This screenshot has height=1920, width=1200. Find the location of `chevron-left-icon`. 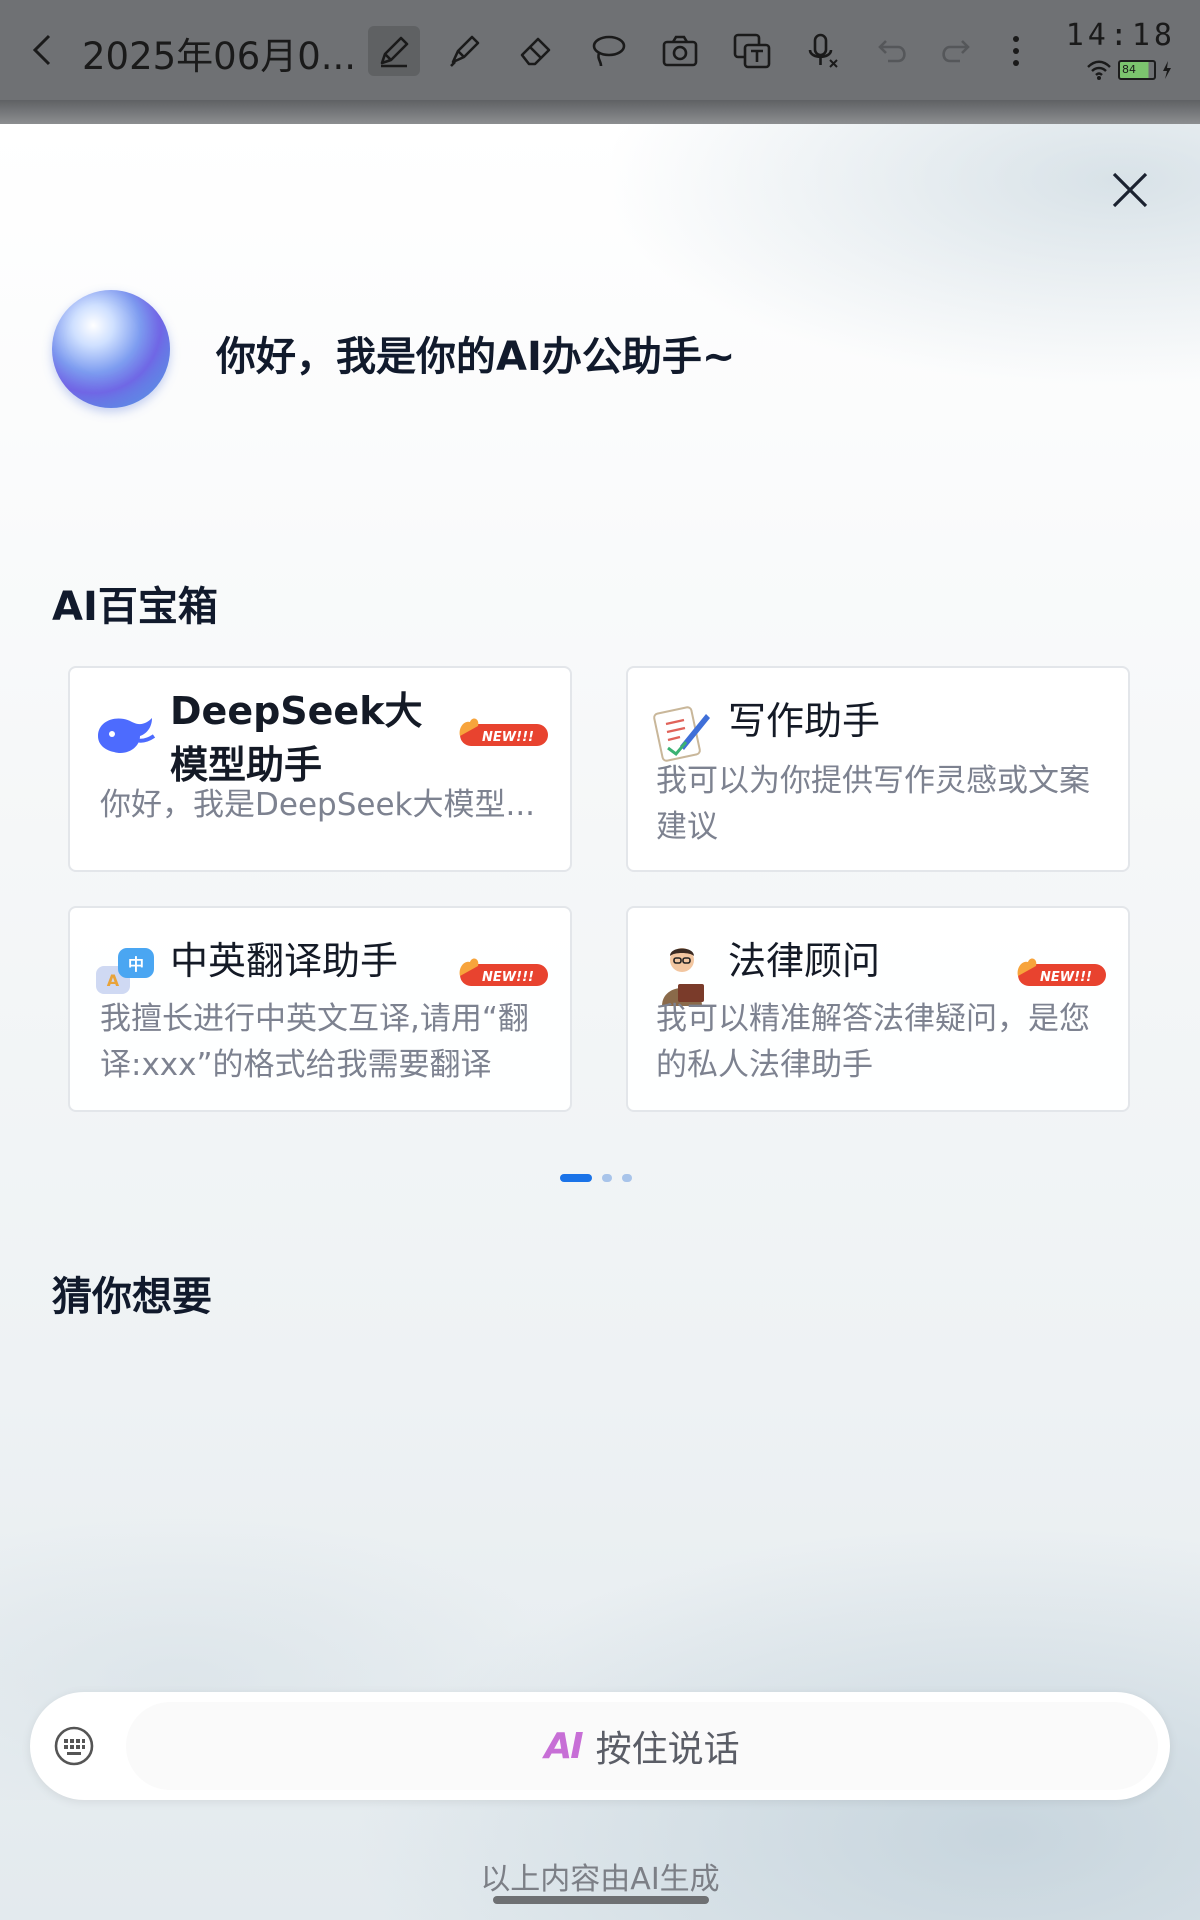

chevron-left-icon is located at coordinates (41, 50).